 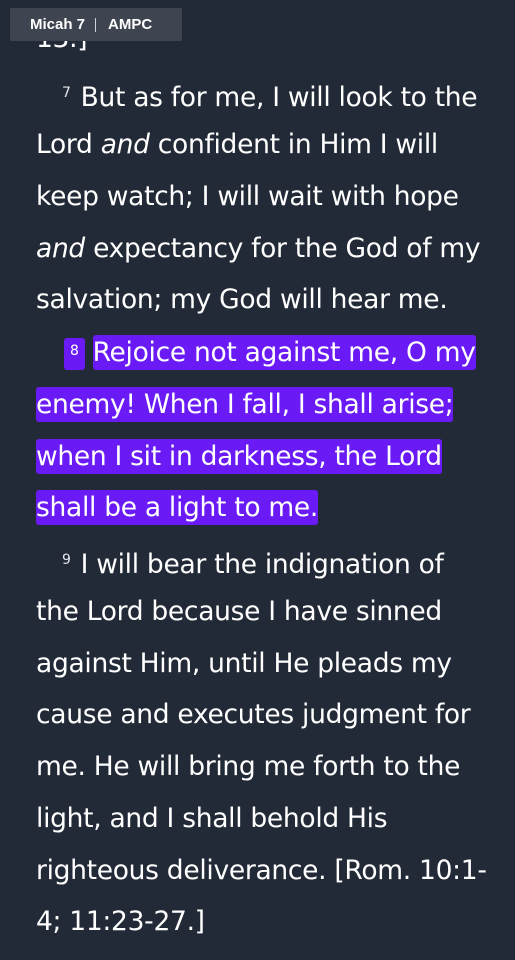 What do you see at coordinates (244, 664) in the screenshot?
I see `verse-9-line: against Him, until He pleads my` at bounding box center [244, 664].